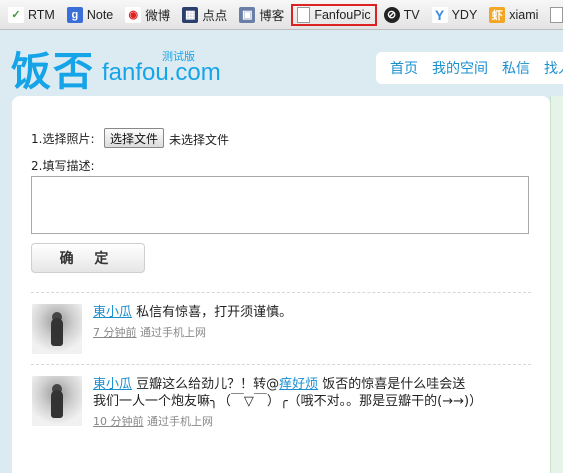  What do you see at coordinates (158, 16) in the screenshot?
I see `bookmark-label: 微博` at bounding box center [158, 16].